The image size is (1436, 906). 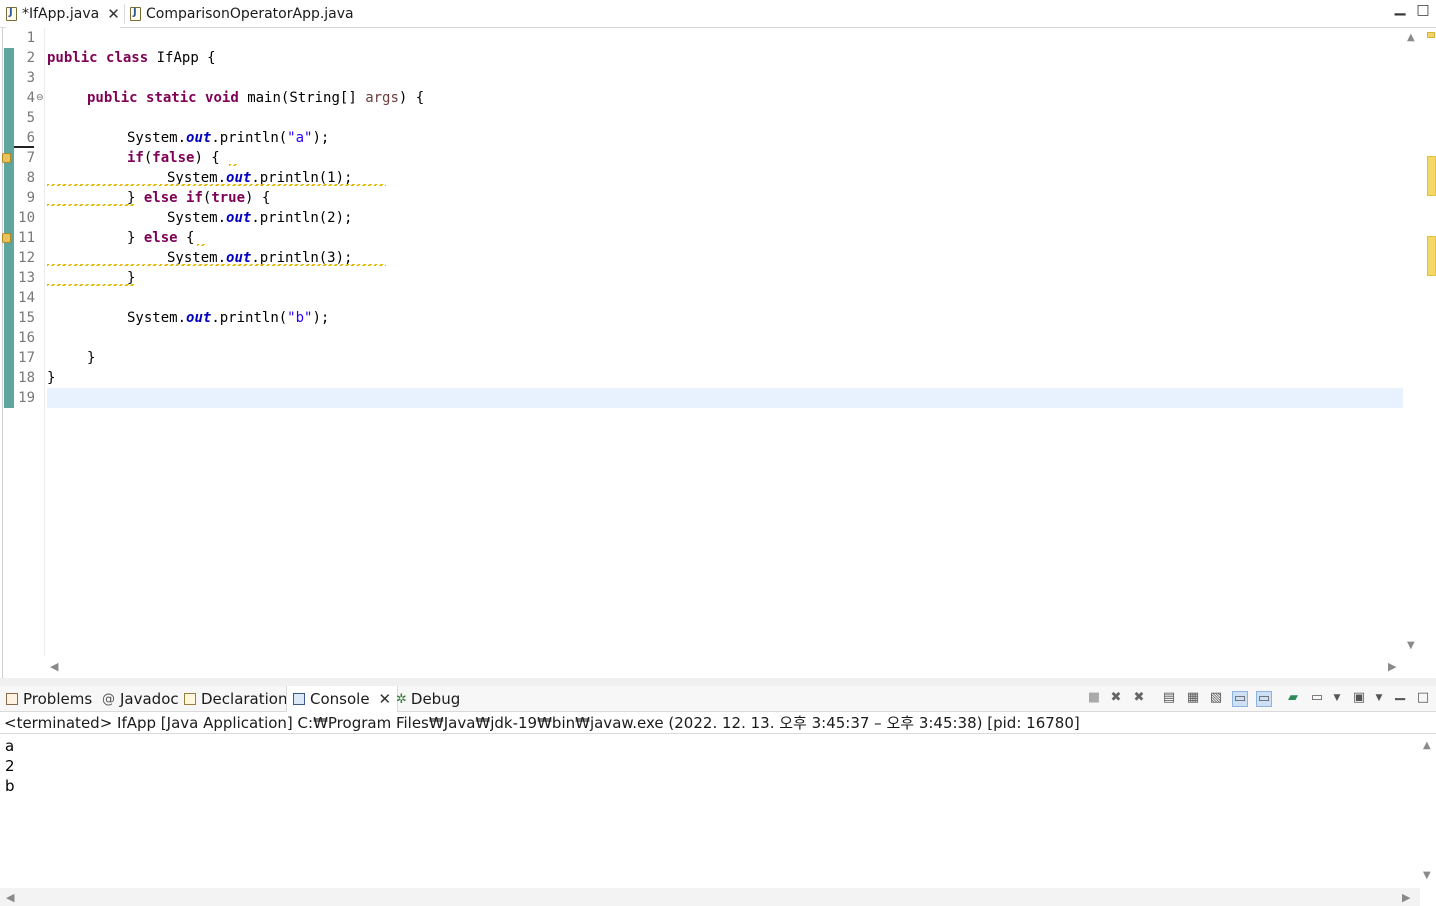 I want to click on warning-summary-icon, so click(x=1431, y=35).